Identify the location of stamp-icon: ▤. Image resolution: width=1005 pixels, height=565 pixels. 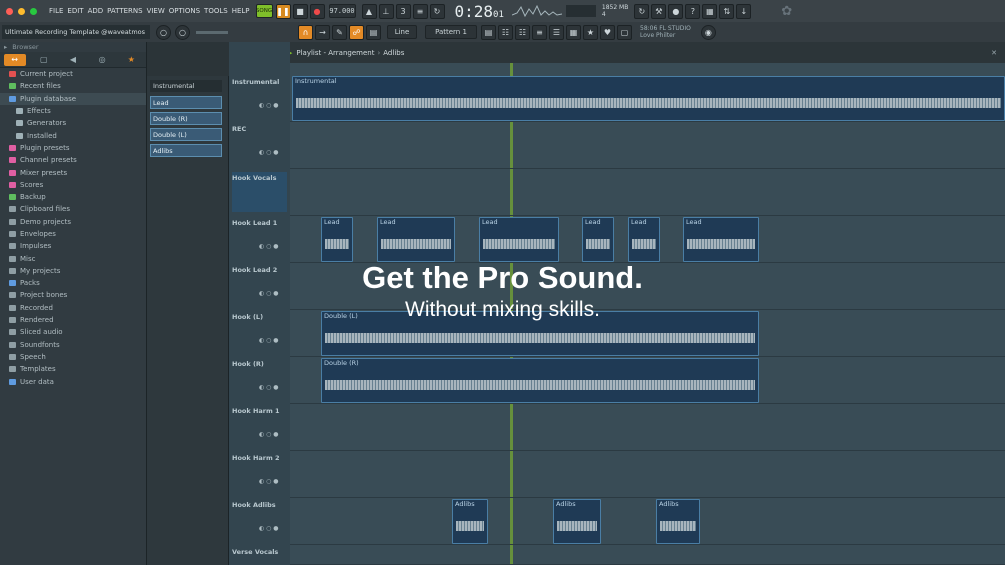
(373, 32).